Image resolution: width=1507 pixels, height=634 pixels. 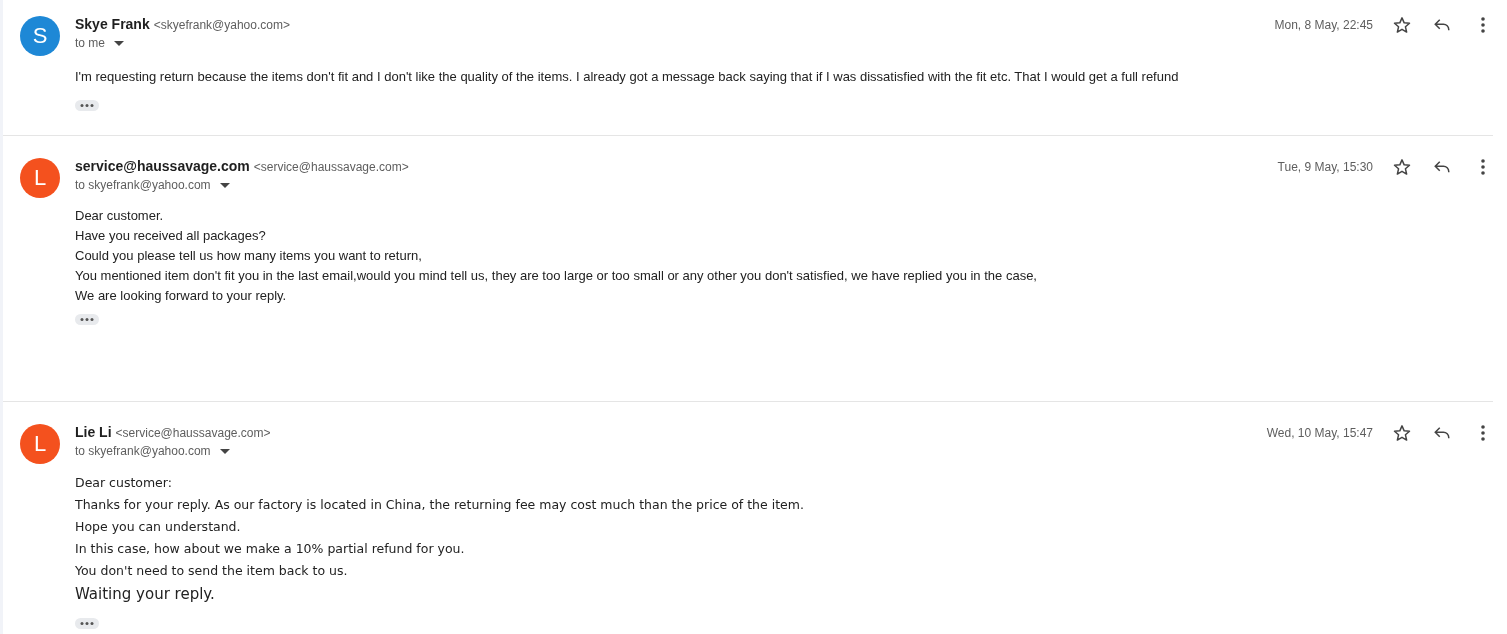 I want to click on message-line: Hope you can understand., so click(x=158, y=527).